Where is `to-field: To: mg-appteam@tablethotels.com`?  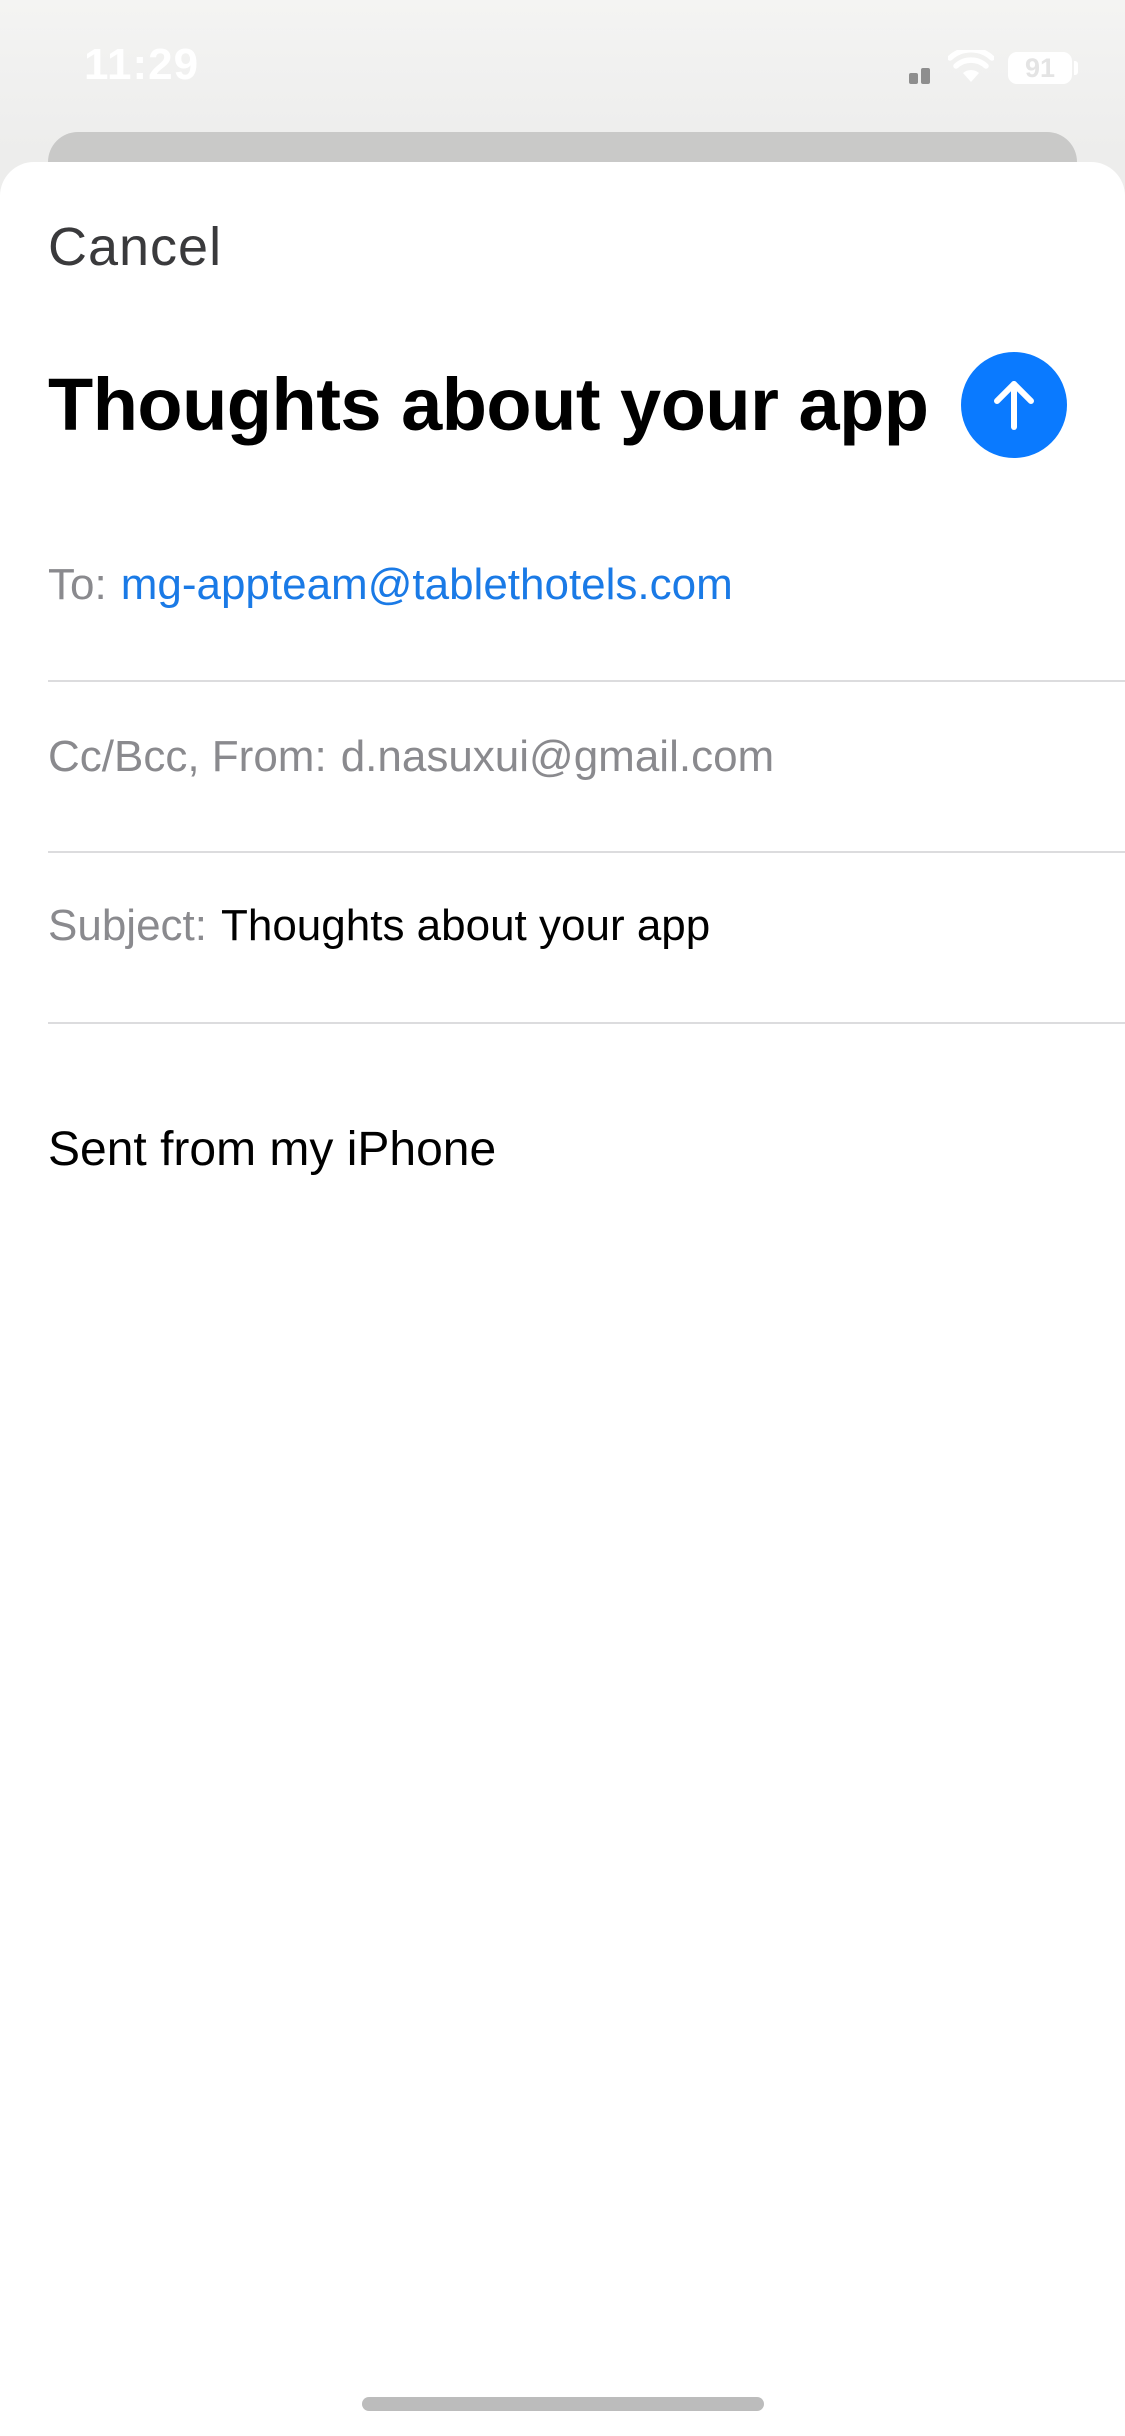 to-field: To: mg-appteam@tablethotels.com is located at coordinates (586, 585).